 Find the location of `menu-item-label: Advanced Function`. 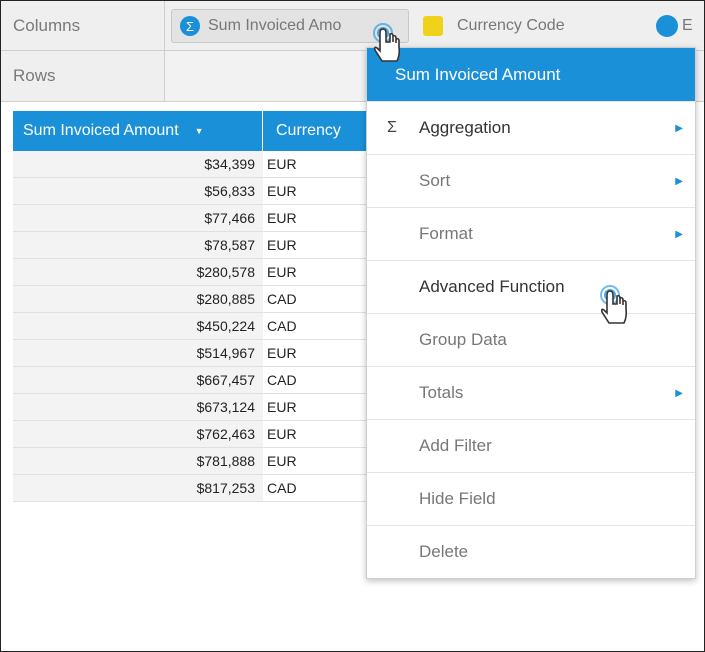

menu-item-label: Advanced Function is located at coordinates (492, 286).